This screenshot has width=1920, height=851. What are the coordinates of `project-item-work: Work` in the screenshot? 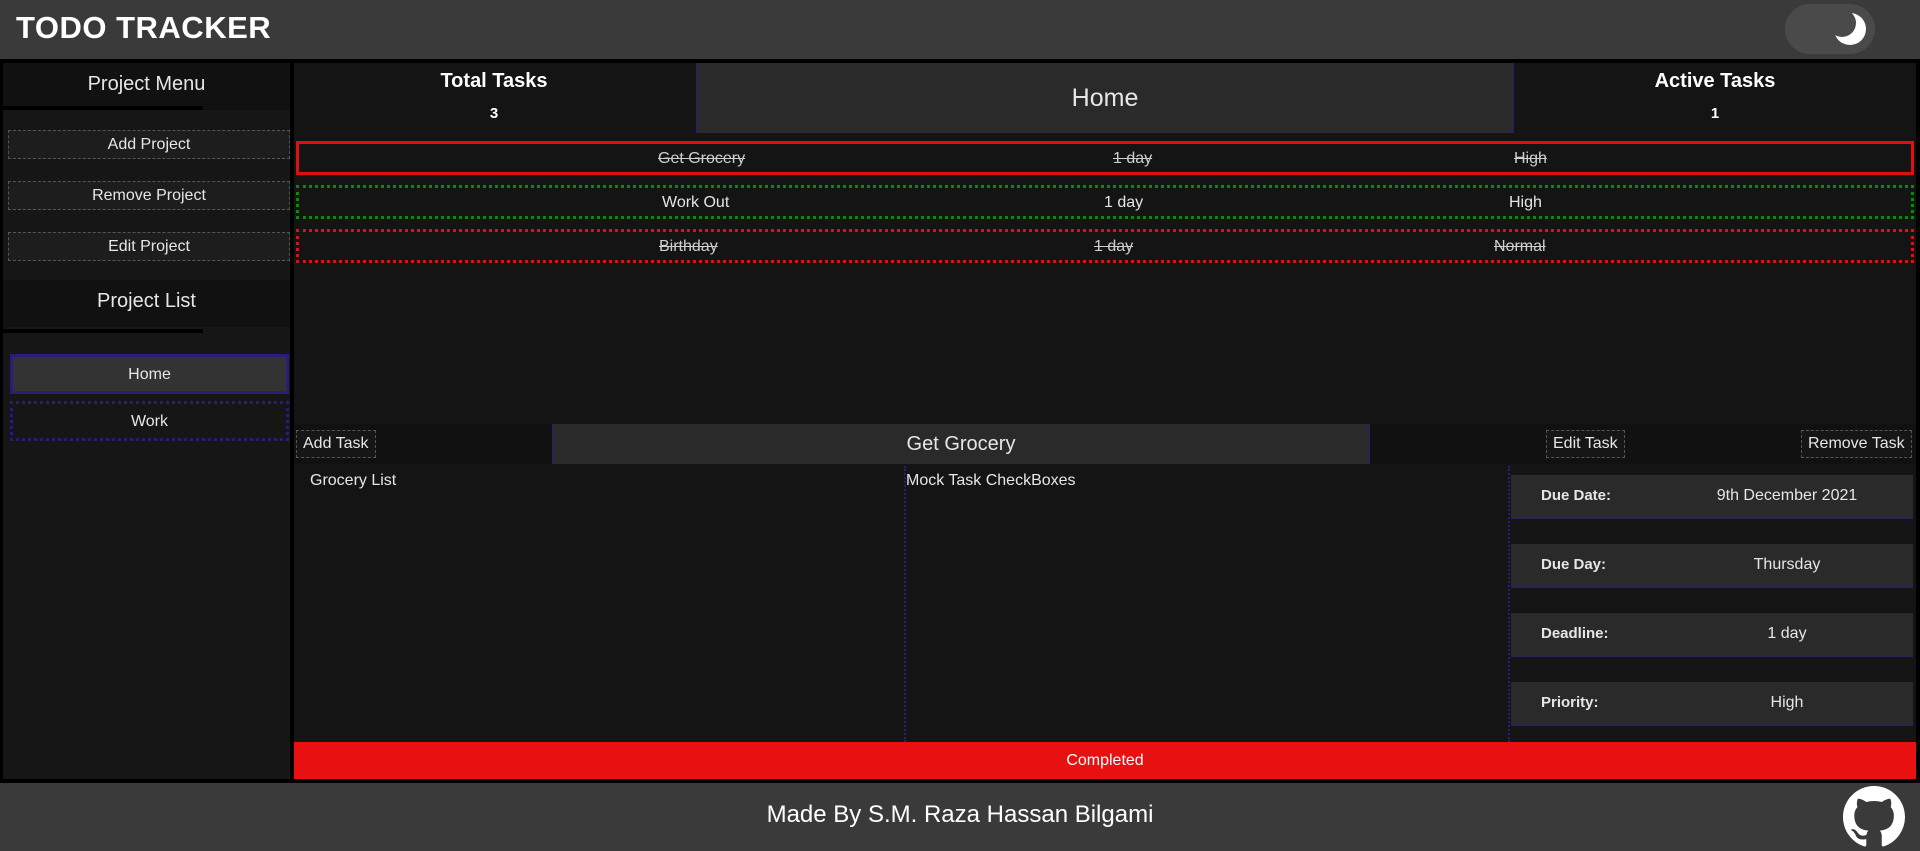 It's located at (149, 421).